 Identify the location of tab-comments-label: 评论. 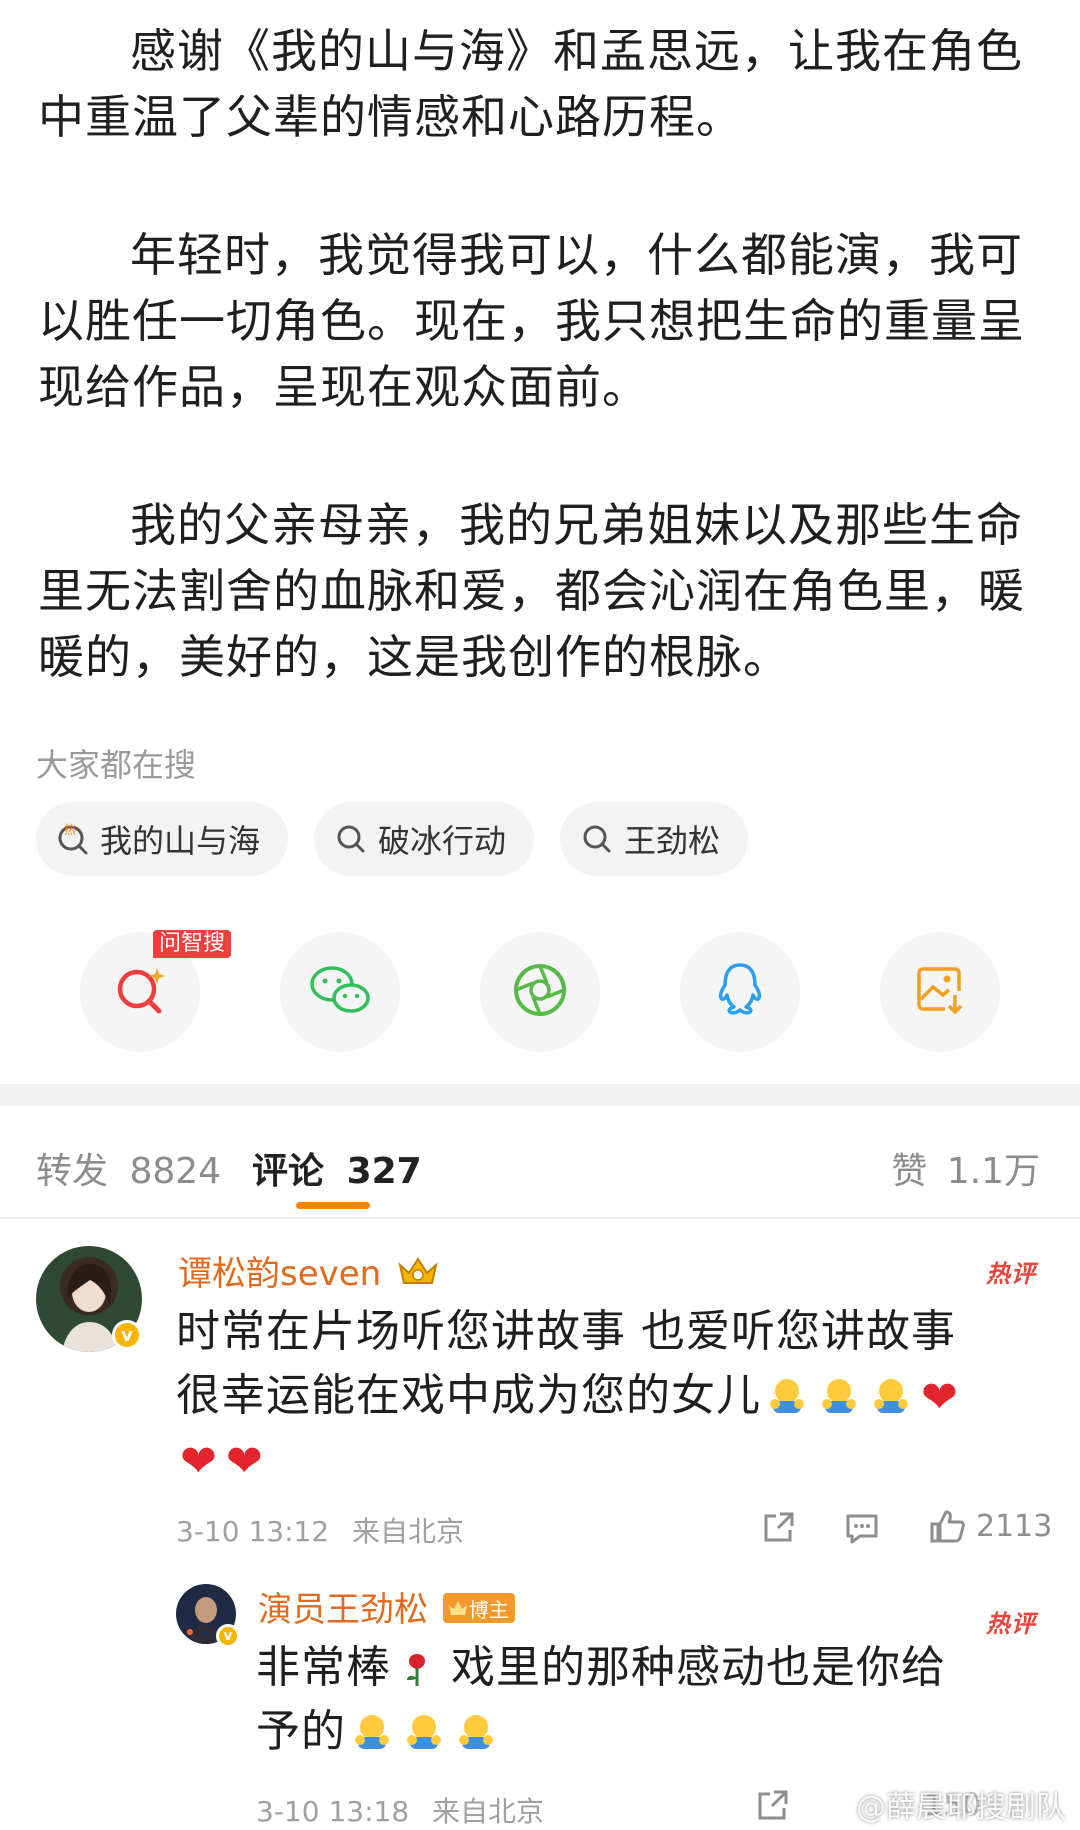
(288, 1171).